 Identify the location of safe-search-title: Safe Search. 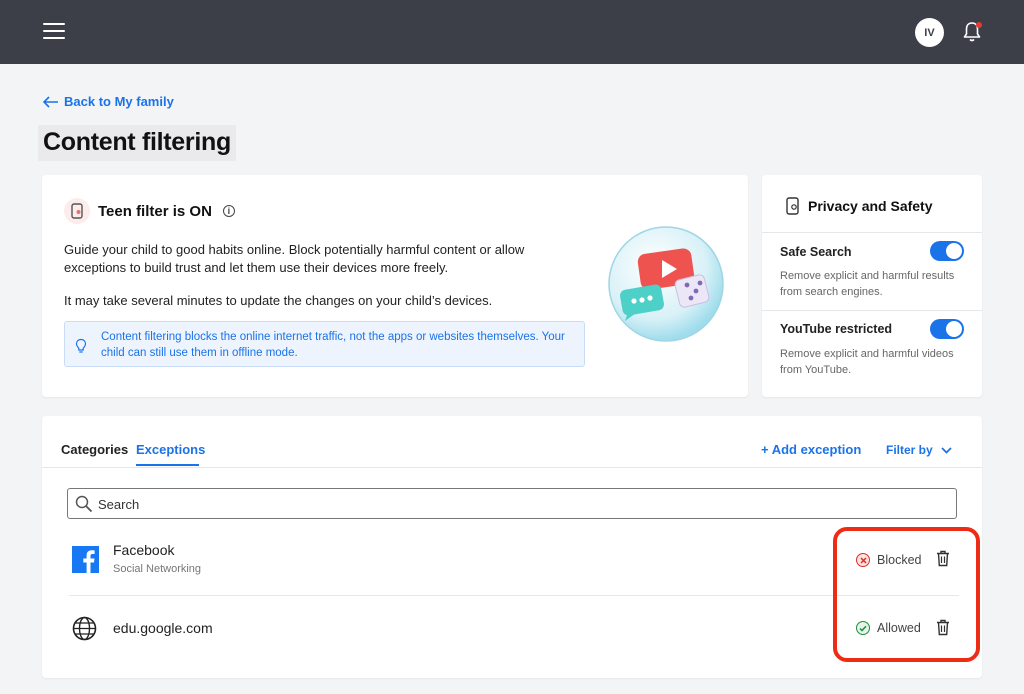
(816, 252).